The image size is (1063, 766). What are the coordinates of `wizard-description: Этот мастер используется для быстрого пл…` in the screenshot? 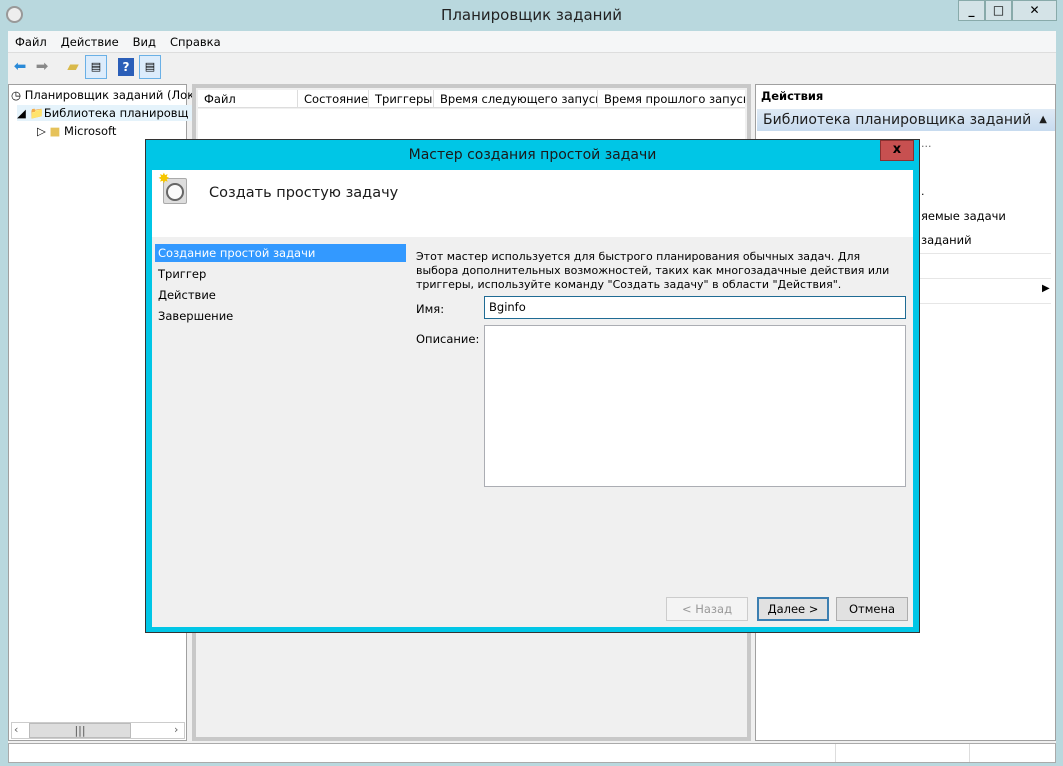 It's located at (653, 270).